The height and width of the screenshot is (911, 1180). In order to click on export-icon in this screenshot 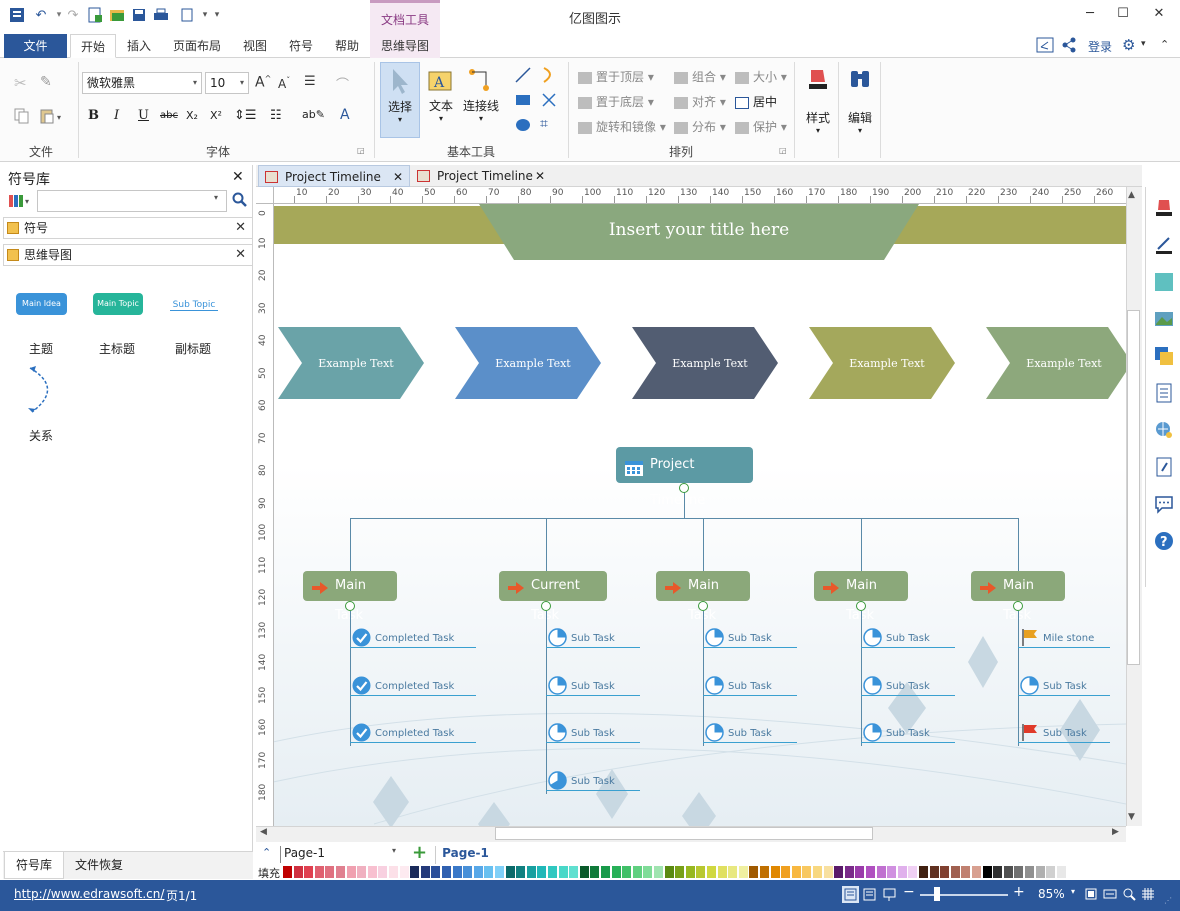, I will do `click(187, 15)`.